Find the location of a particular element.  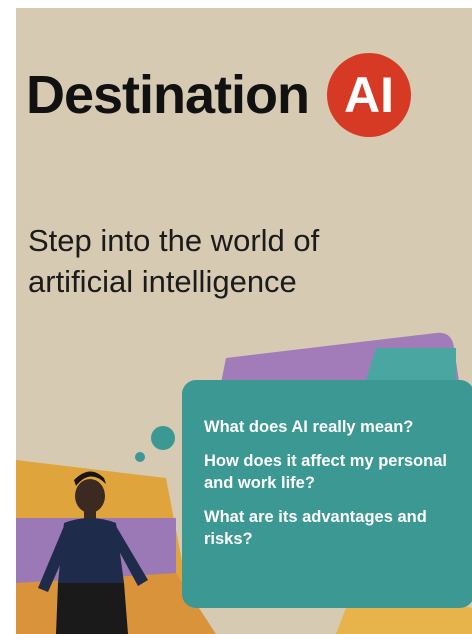

bubble-large is located at coordinates (163, 438).